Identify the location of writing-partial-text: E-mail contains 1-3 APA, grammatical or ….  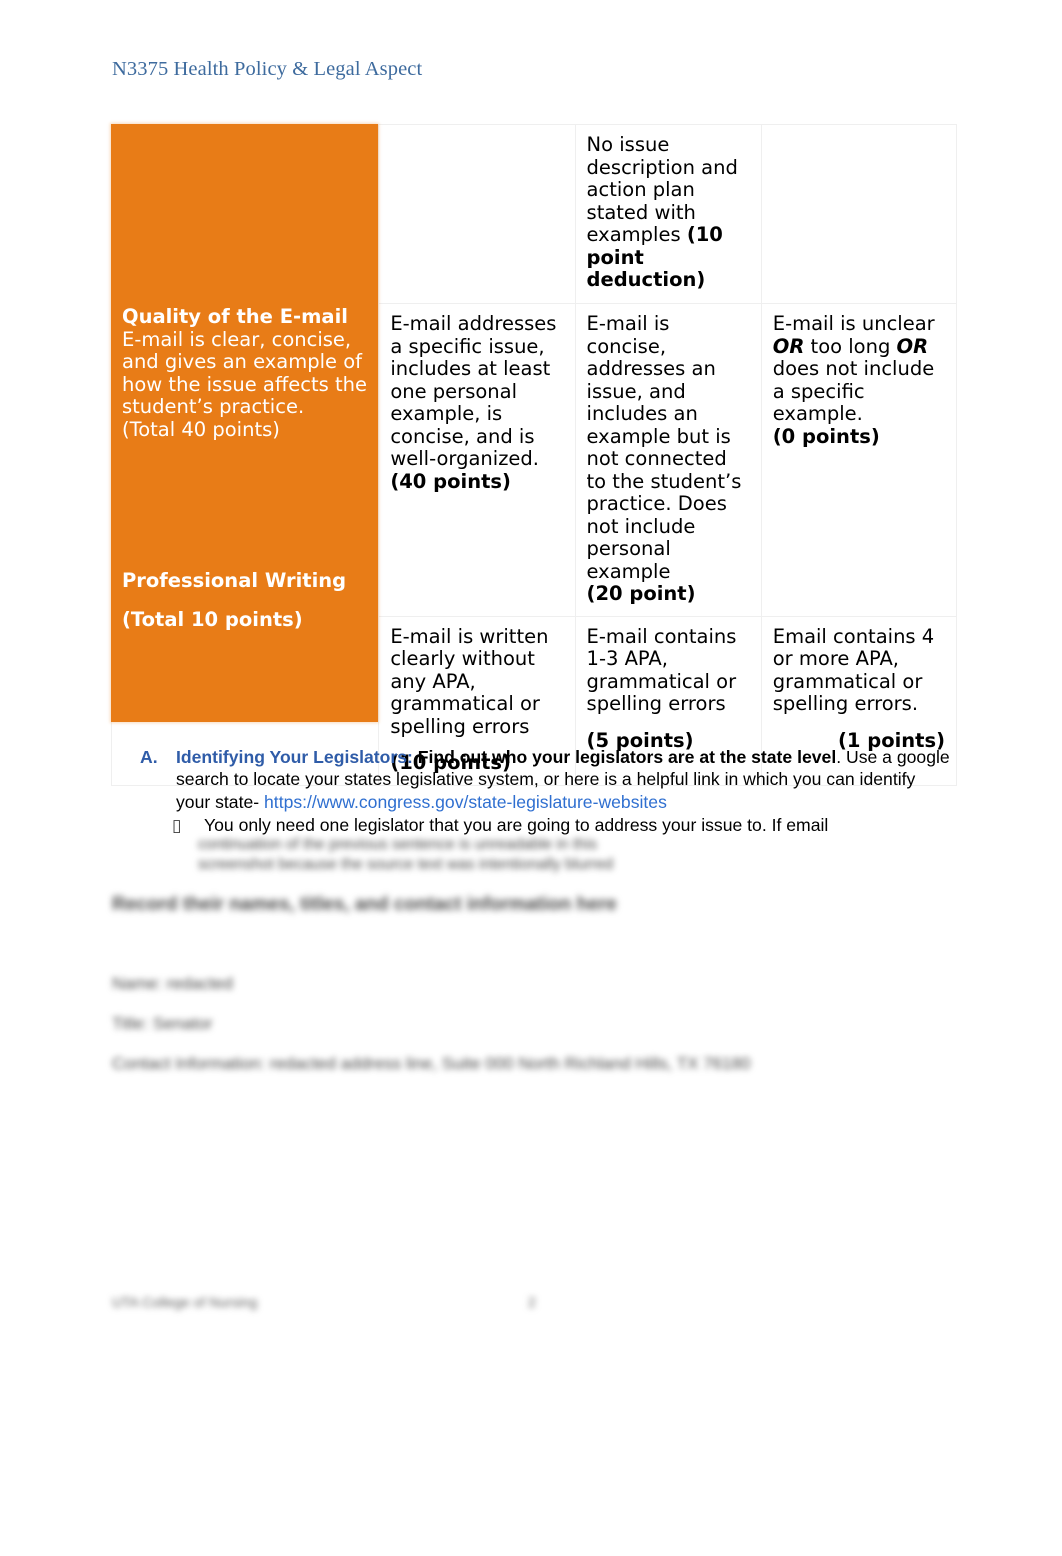
(661, 670).